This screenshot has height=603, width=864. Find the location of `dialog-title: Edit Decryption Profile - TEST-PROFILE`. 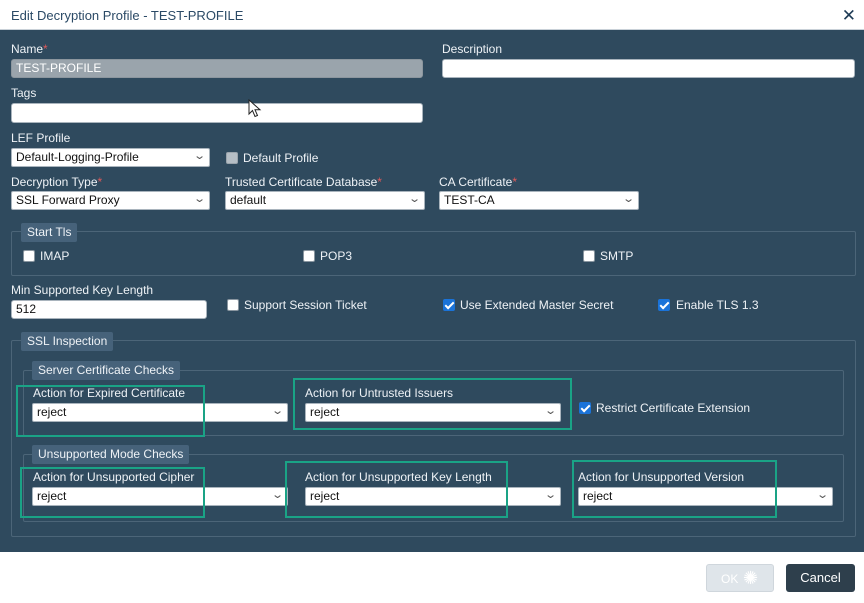

dialog-title: Edit Decryption Profile - TEST-PROFILE is located at coordinates (127, 15).